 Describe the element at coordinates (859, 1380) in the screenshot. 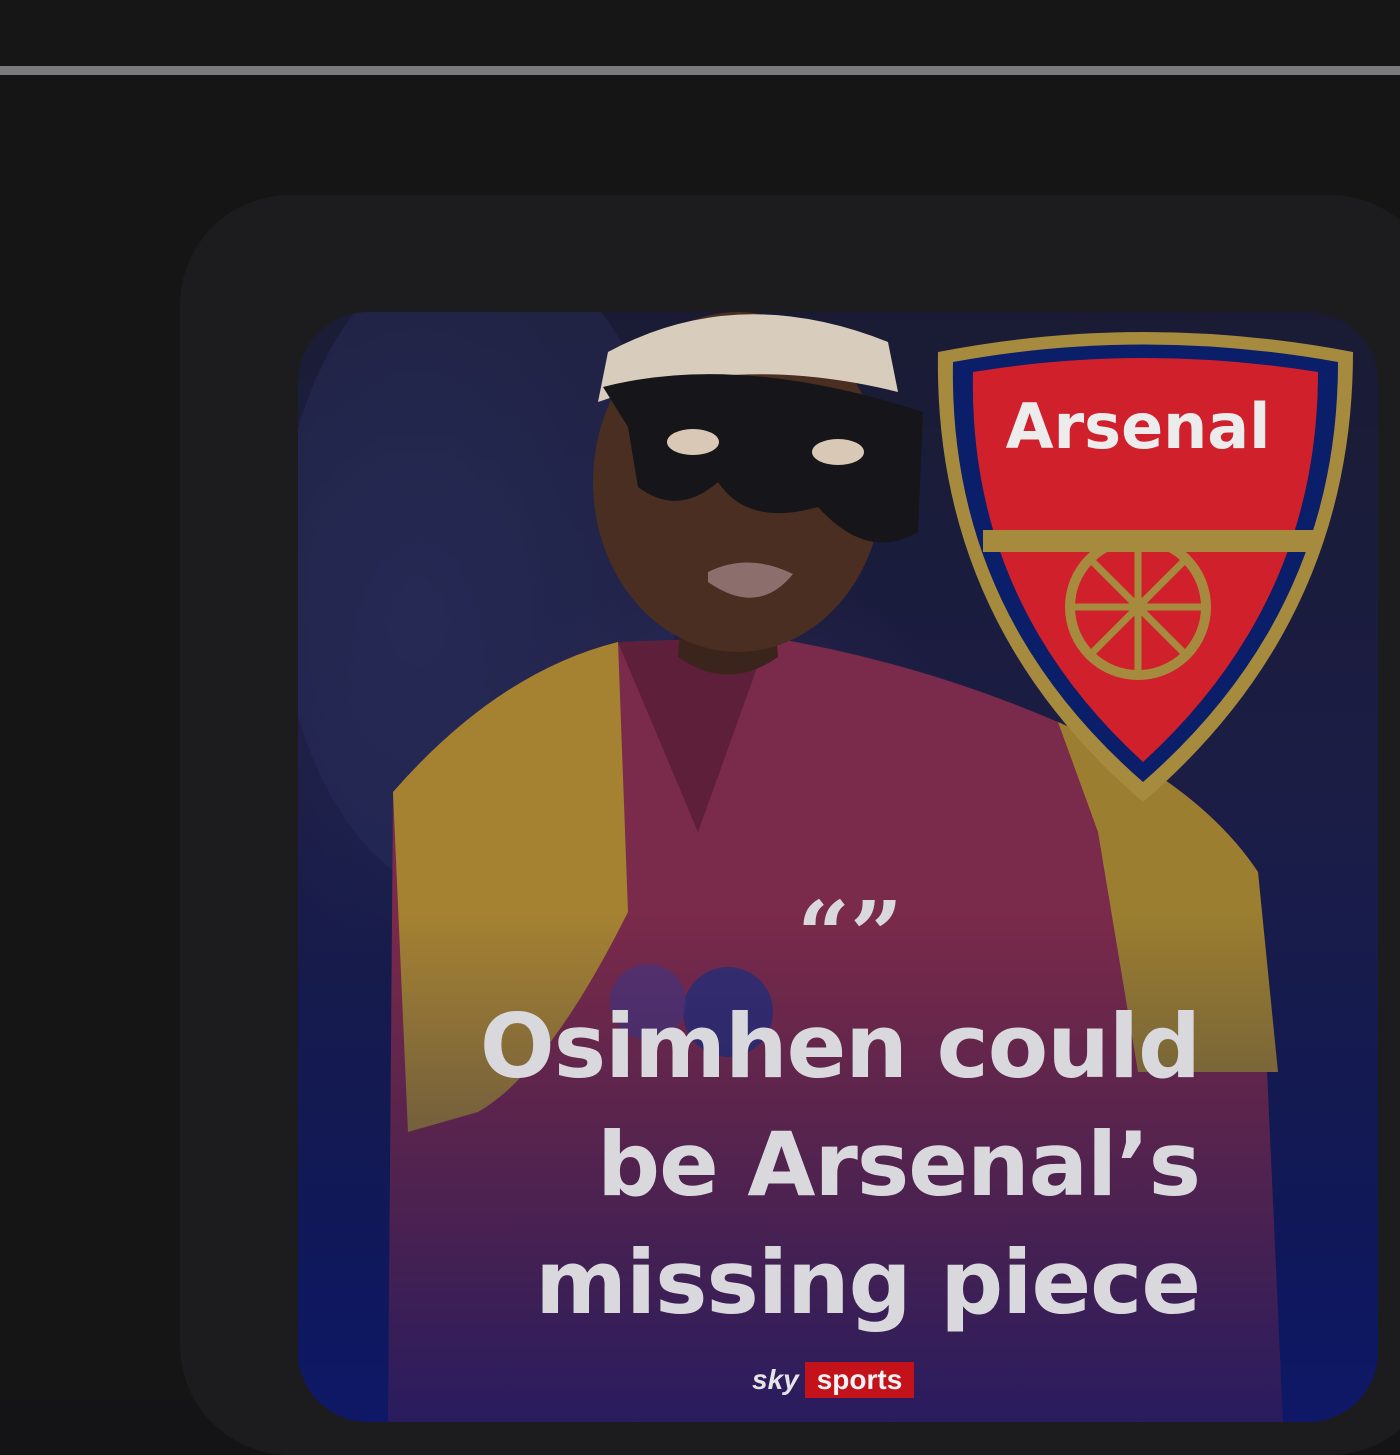

I see `sports-logo-text: sports` at that location.